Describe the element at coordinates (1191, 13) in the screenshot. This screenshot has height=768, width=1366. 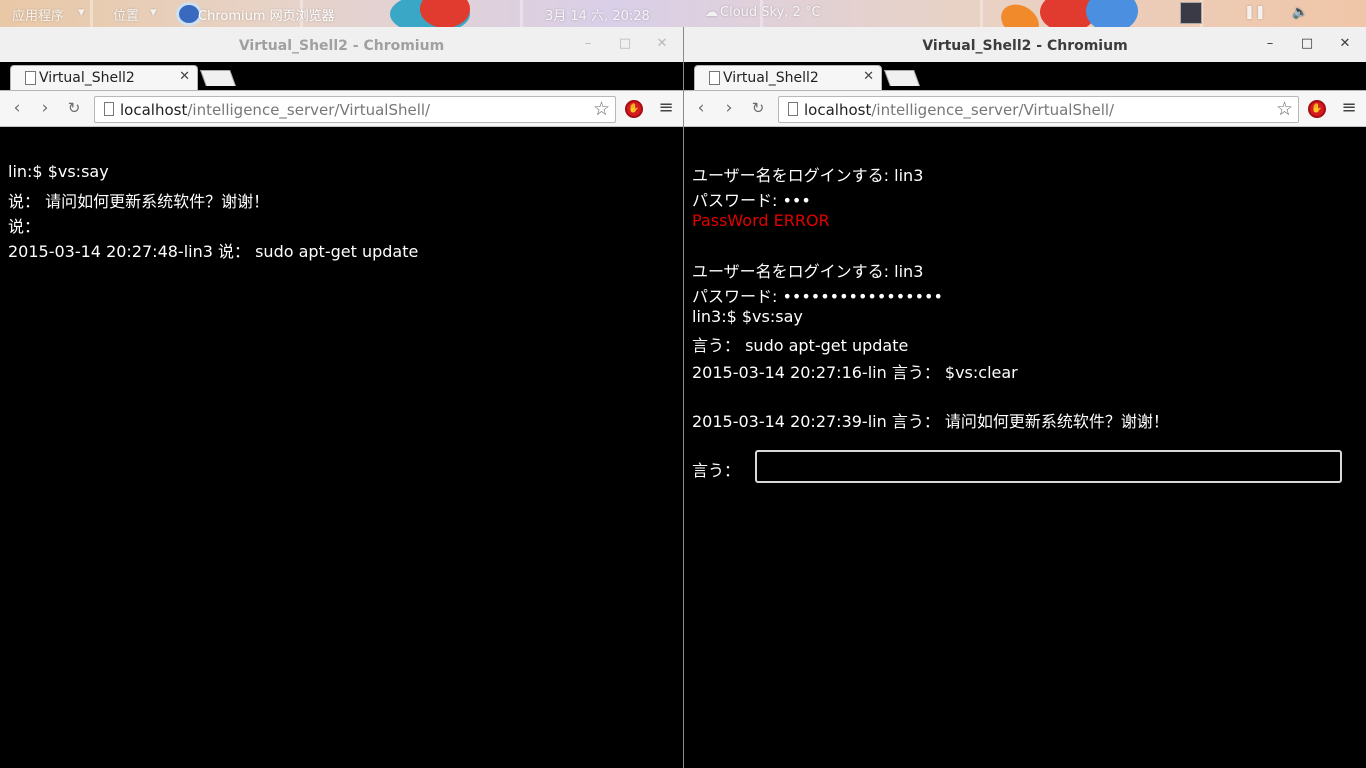
I see `user-avatar` at that location.